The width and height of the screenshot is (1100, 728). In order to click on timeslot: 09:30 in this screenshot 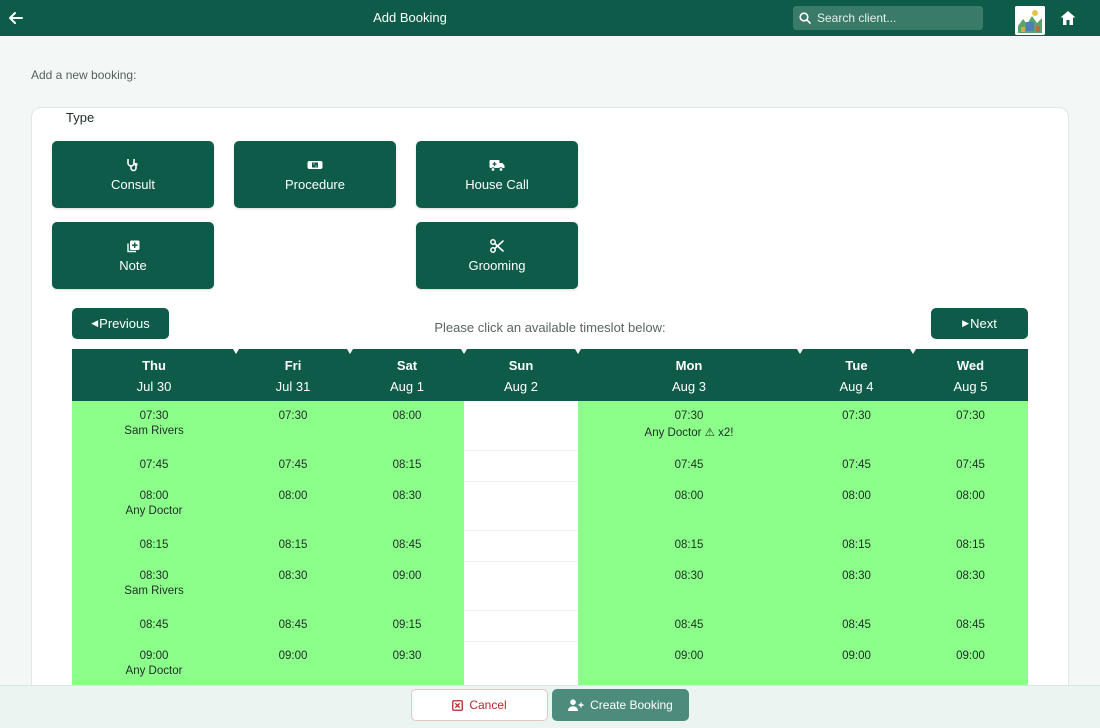, I will do `click(407, 656)`.